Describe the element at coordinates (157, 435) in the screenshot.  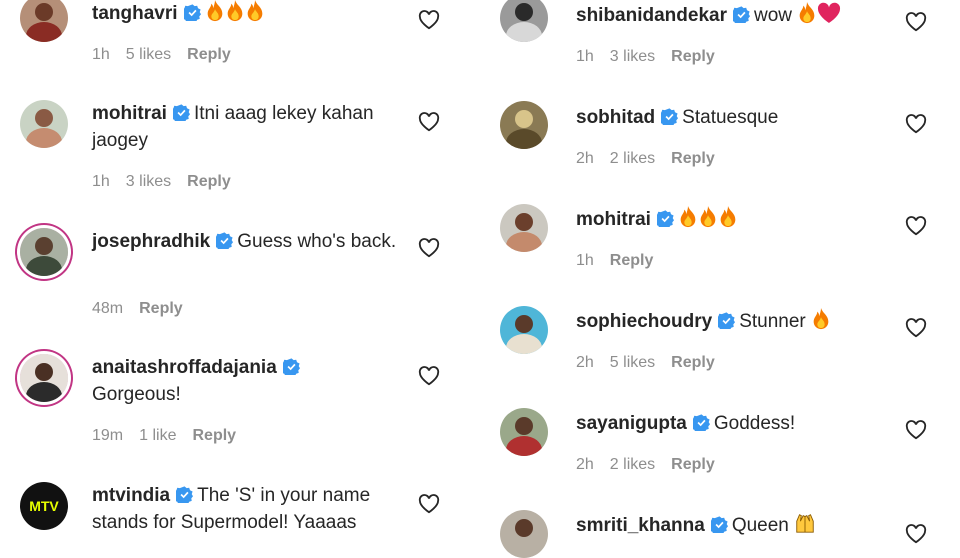
I see `likes-count: 1 like` at that location.